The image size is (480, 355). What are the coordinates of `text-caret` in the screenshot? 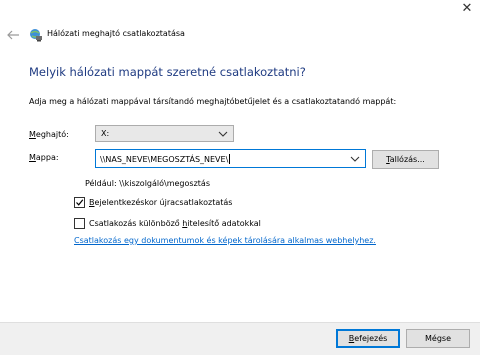 It's located at (230, 159).